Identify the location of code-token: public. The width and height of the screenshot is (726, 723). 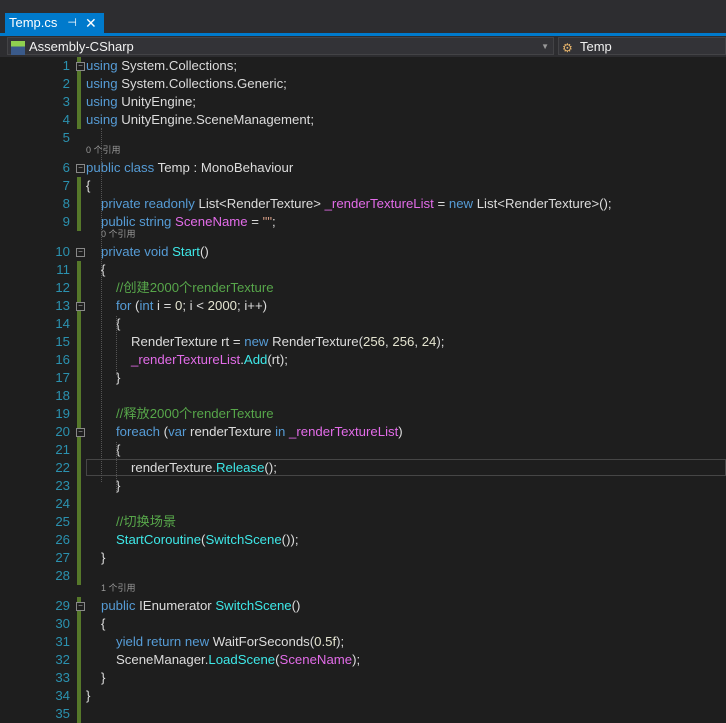
(118, 605).